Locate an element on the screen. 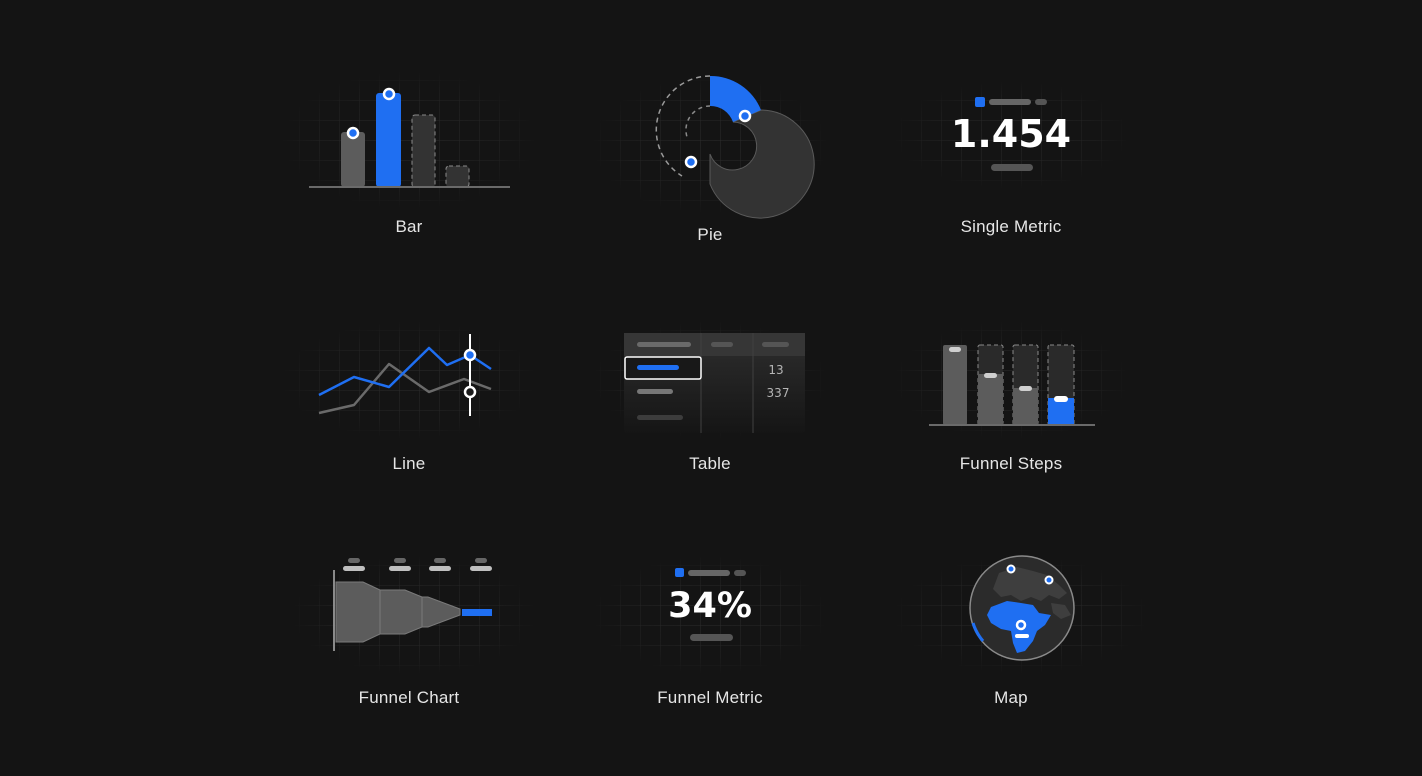 Image resolution: width=1422 pixels, height=776 pixels. single-metric-card: 1.454 Single Metric is located at coordinates (1011, 155).